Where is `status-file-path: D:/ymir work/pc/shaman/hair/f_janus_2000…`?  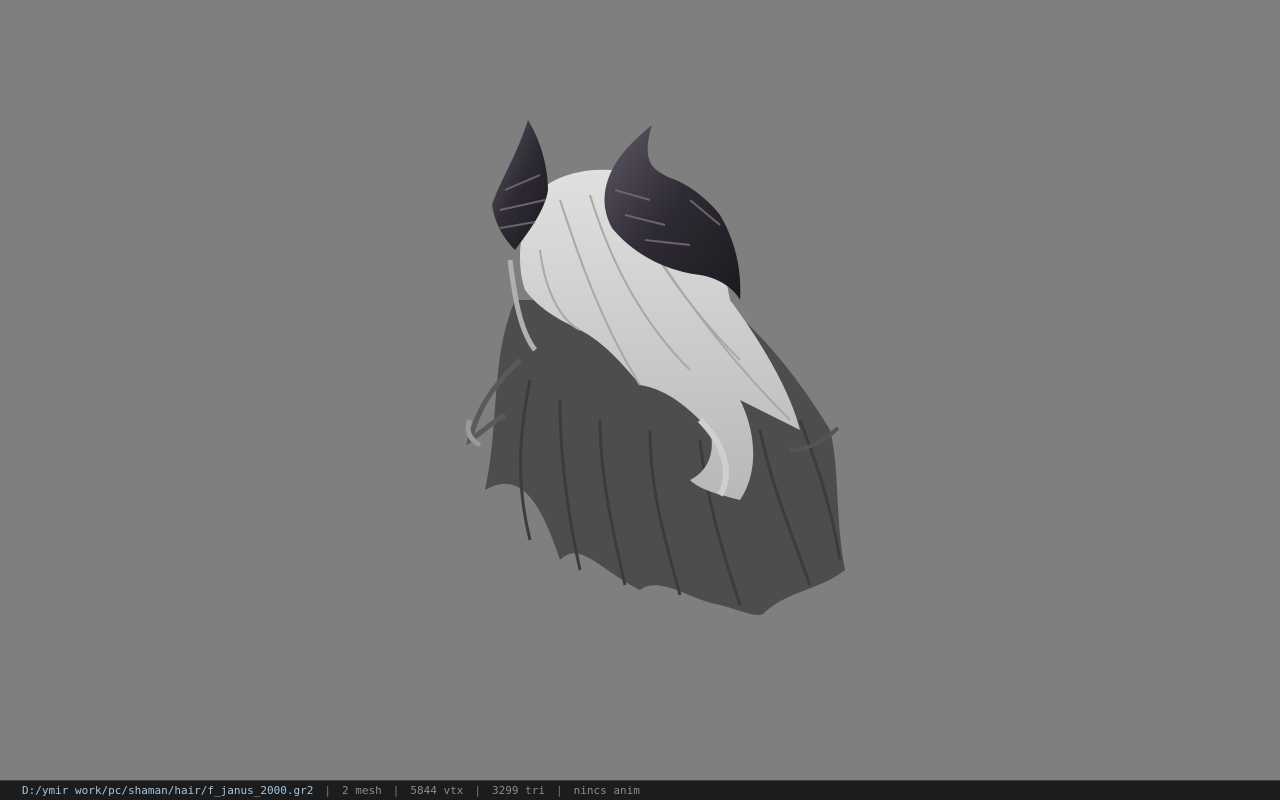 status-file-path: D:/ymir work/pc/shaman/hair/f_janus_2000… is located at coordinates (168, 790).